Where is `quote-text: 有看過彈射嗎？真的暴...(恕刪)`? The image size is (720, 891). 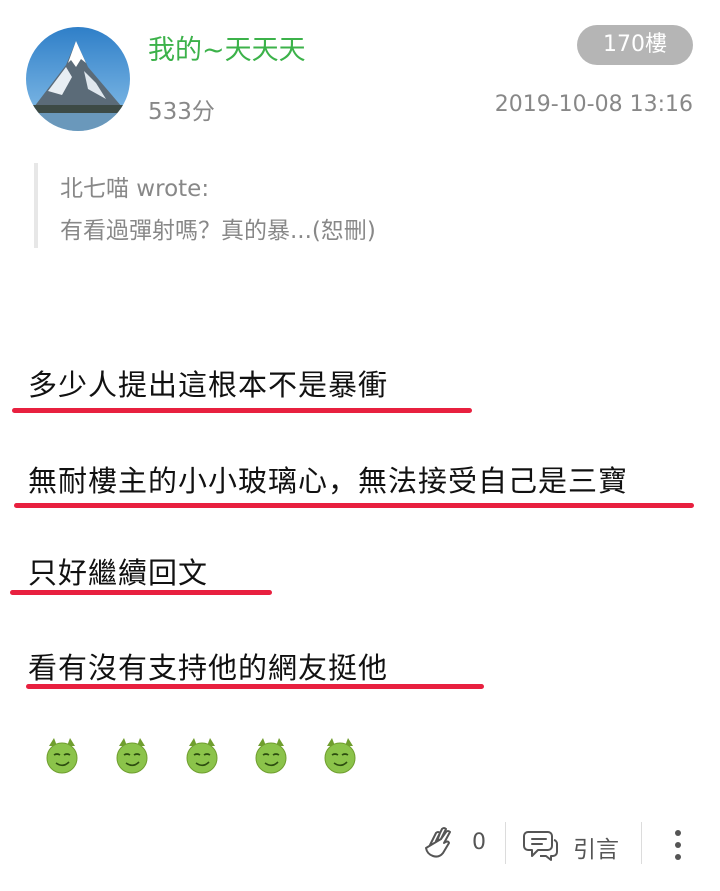 quote-text: 有看過彈射嗎？真的暴...(恕刪) is located at coordinates (218, 231).